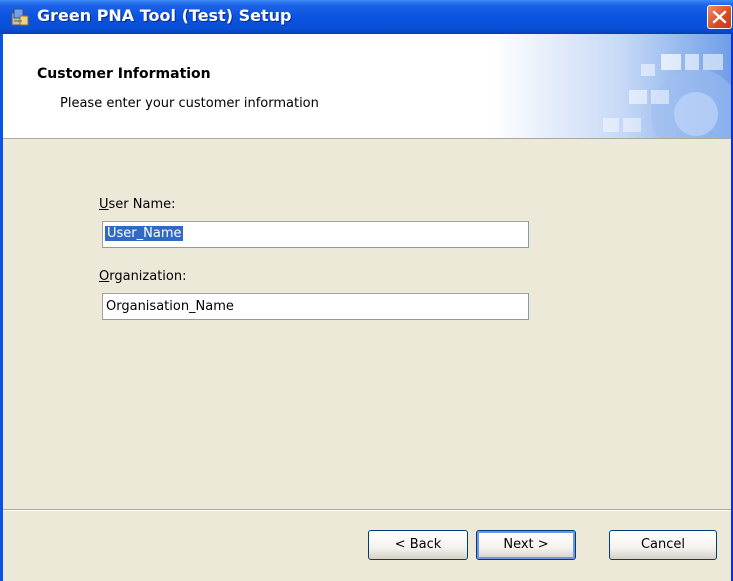  What do you see at coordinates (663, 545) in the screenshot?
I see `cancel-button: Cancel` at bounding box center [663, 545].